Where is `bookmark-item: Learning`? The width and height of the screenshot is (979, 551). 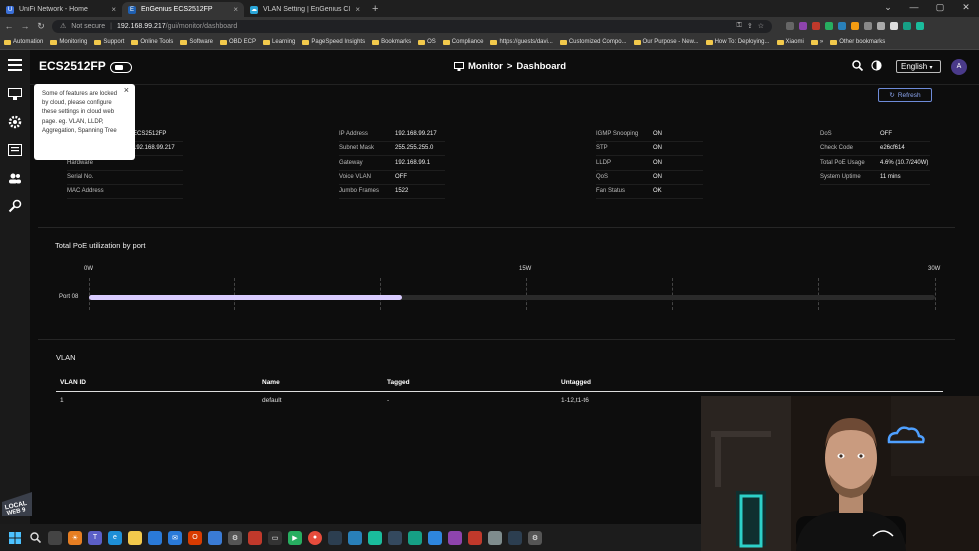
bookmark-item: Learning is located at coordinates (279, 42).